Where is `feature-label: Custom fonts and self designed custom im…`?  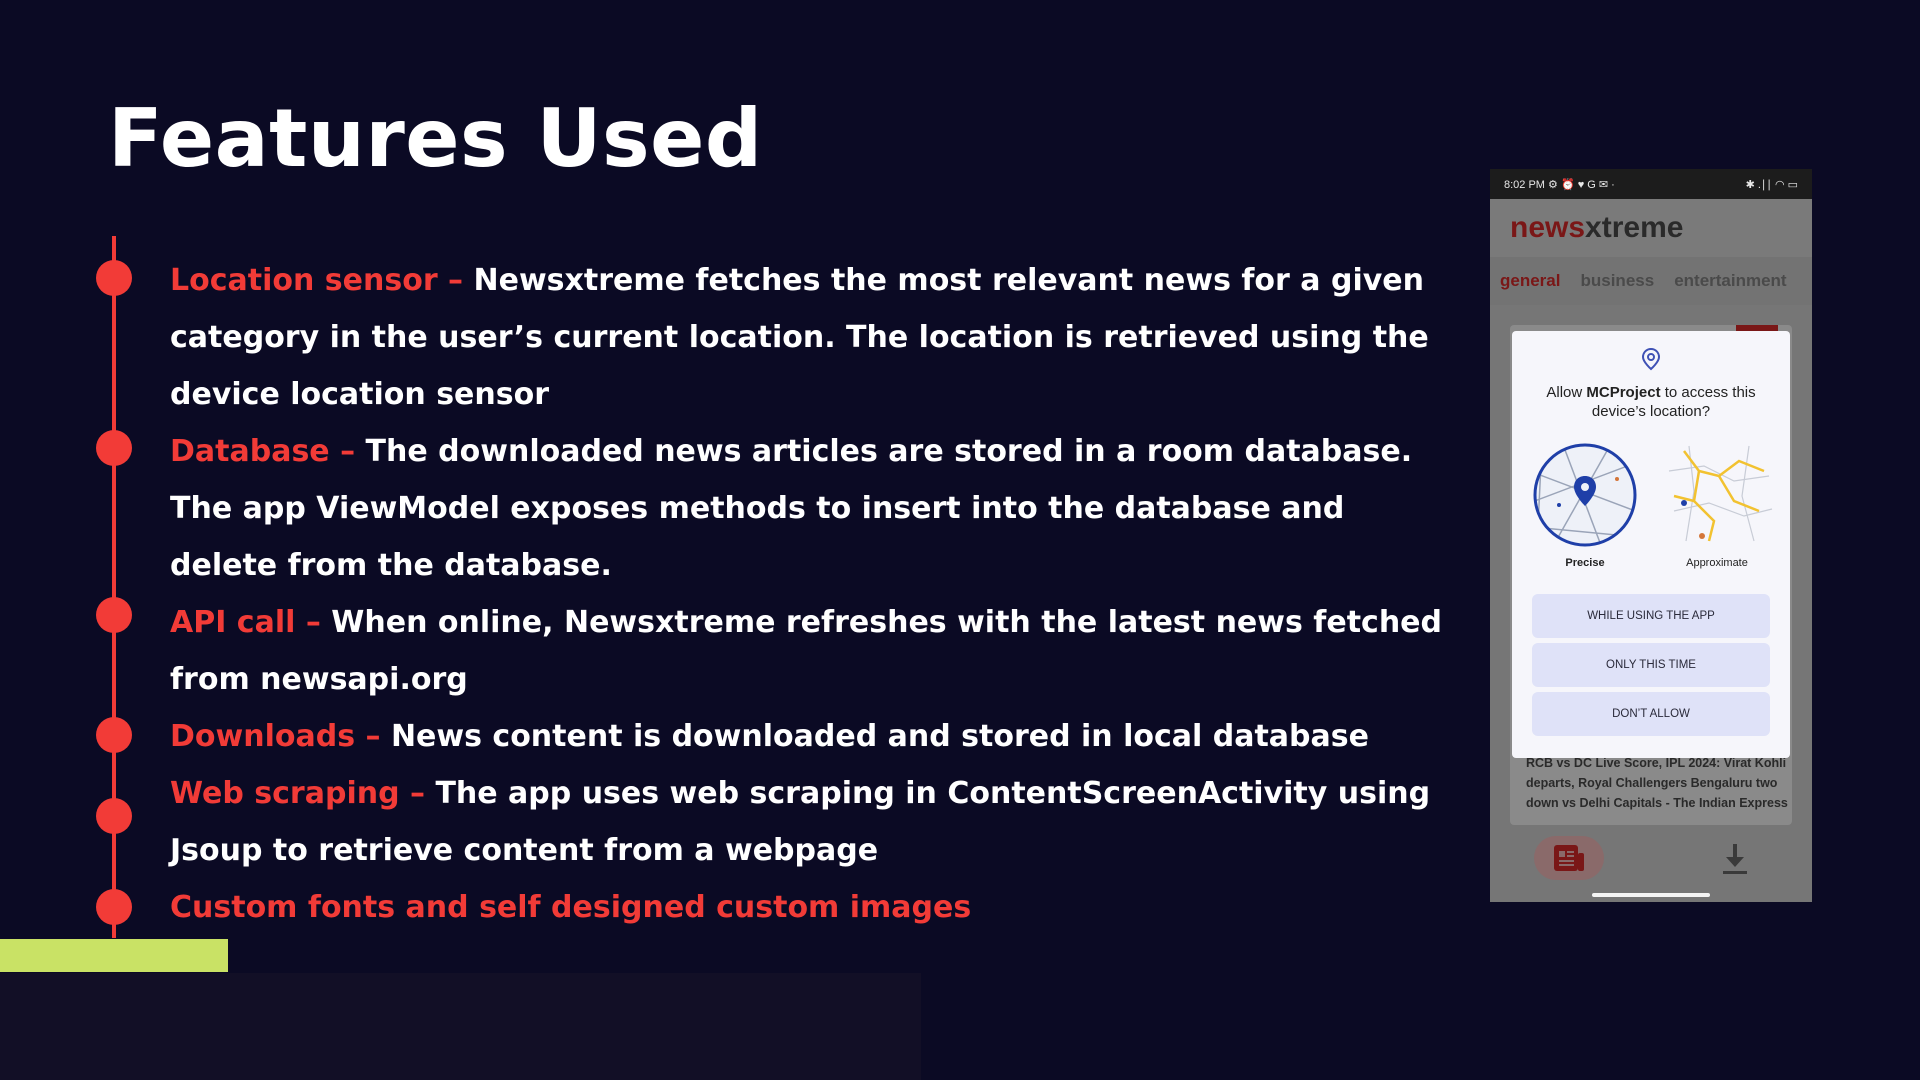 feature-label: Custom fonts and self designed custom im… is located at coordinates (571, 907).